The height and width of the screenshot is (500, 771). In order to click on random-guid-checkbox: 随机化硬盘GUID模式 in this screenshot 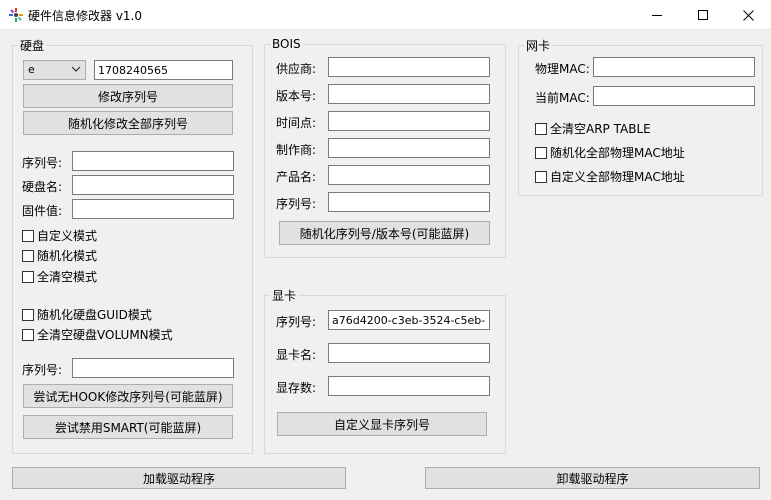, I will do `click(87, 314)`.